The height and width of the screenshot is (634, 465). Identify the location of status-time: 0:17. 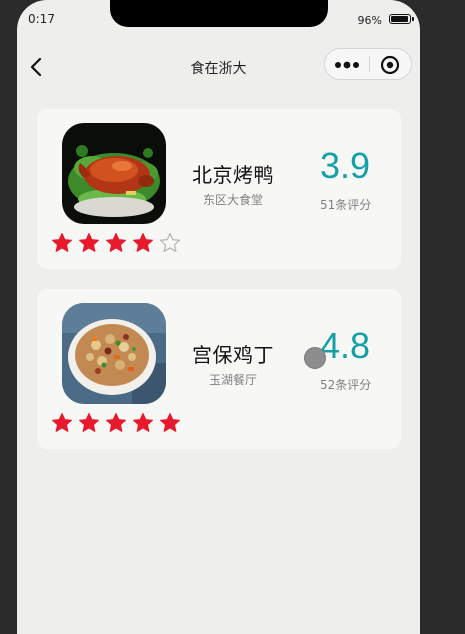
(41, 19).